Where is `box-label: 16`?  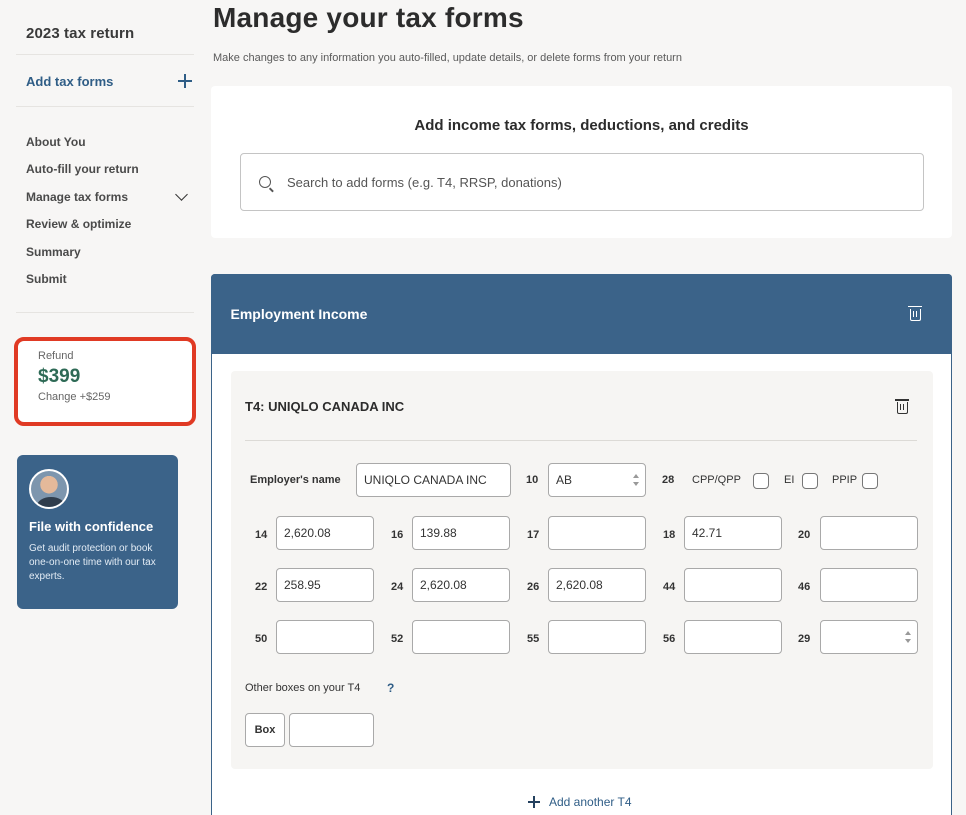
box-label: 16 is located at coordinates (397, 535).